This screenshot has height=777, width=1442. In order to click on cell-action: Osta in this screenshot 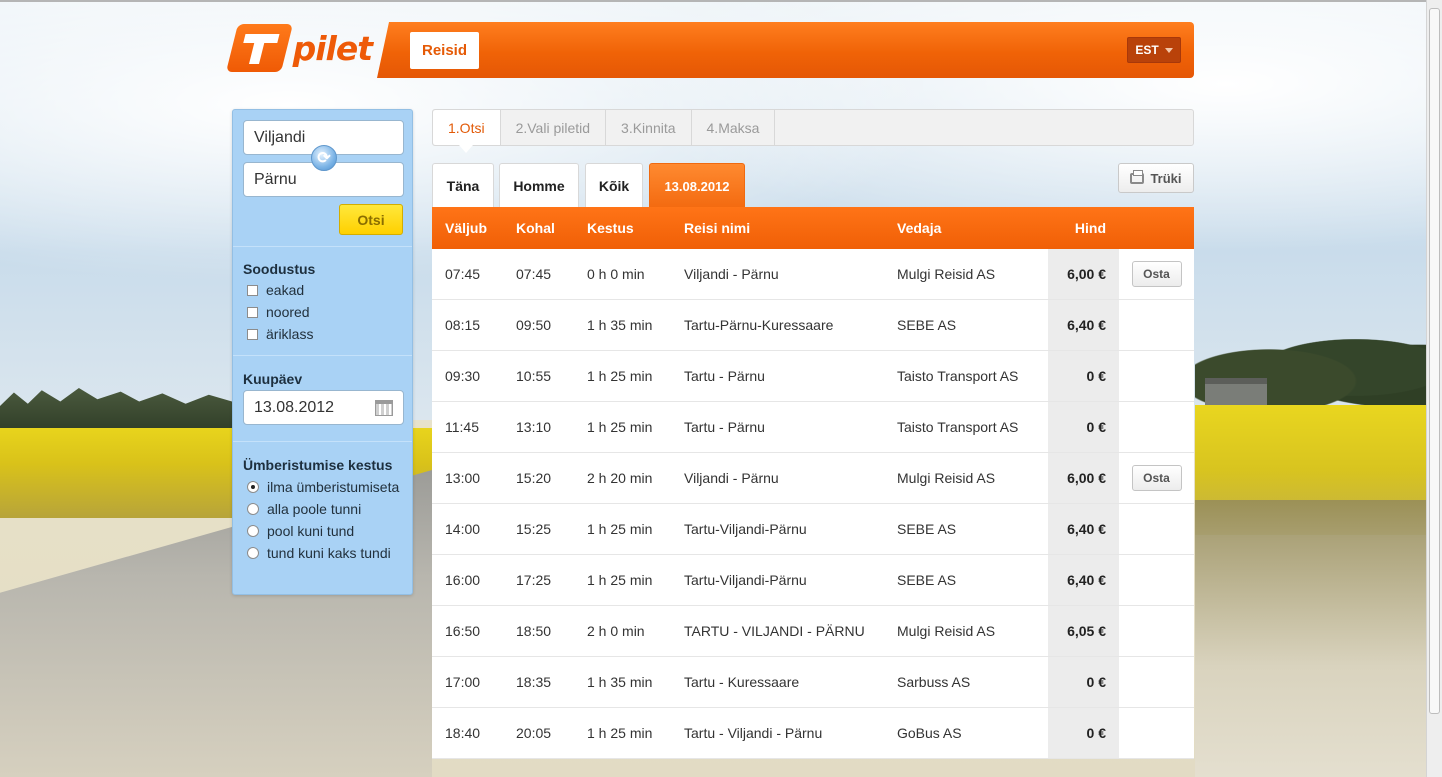, I will do `click(1156, 478)`.